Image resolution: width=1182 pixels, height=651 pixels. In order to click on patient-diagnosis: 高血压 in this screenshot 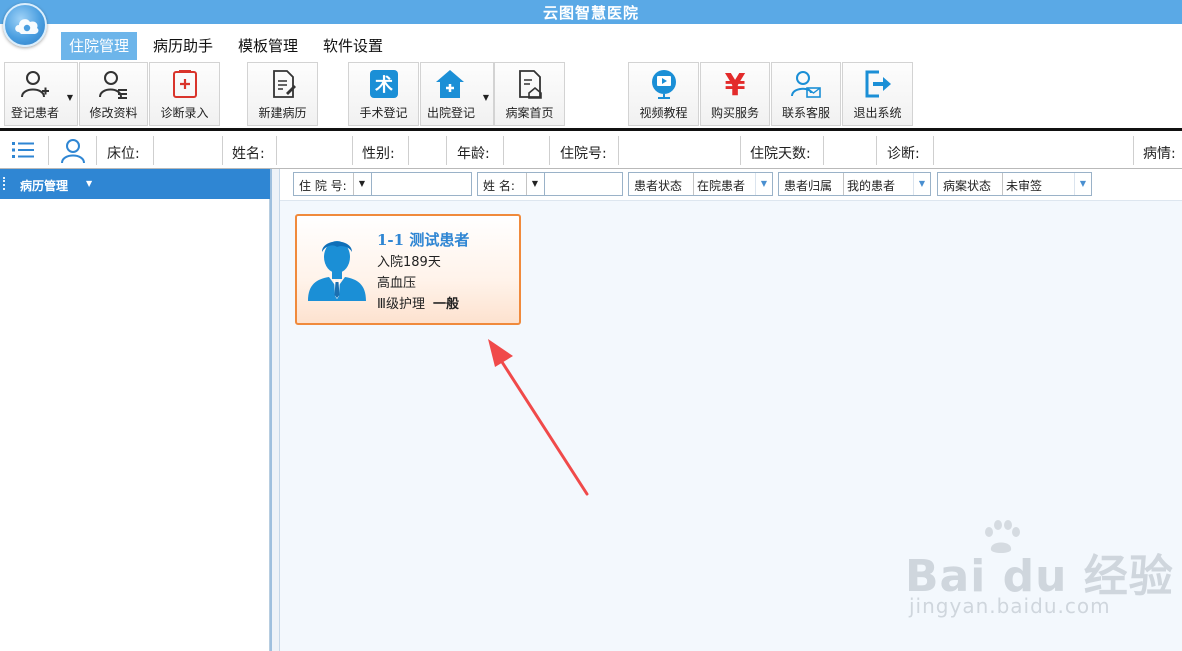, I will do `click(397, 283)`.